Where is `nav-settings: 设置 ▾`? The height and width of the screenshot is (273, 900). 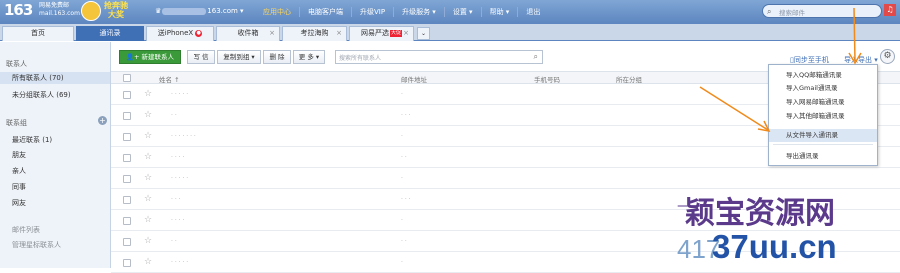
nav-settings: 设置 ▾ is located at coordinates (462, 12).